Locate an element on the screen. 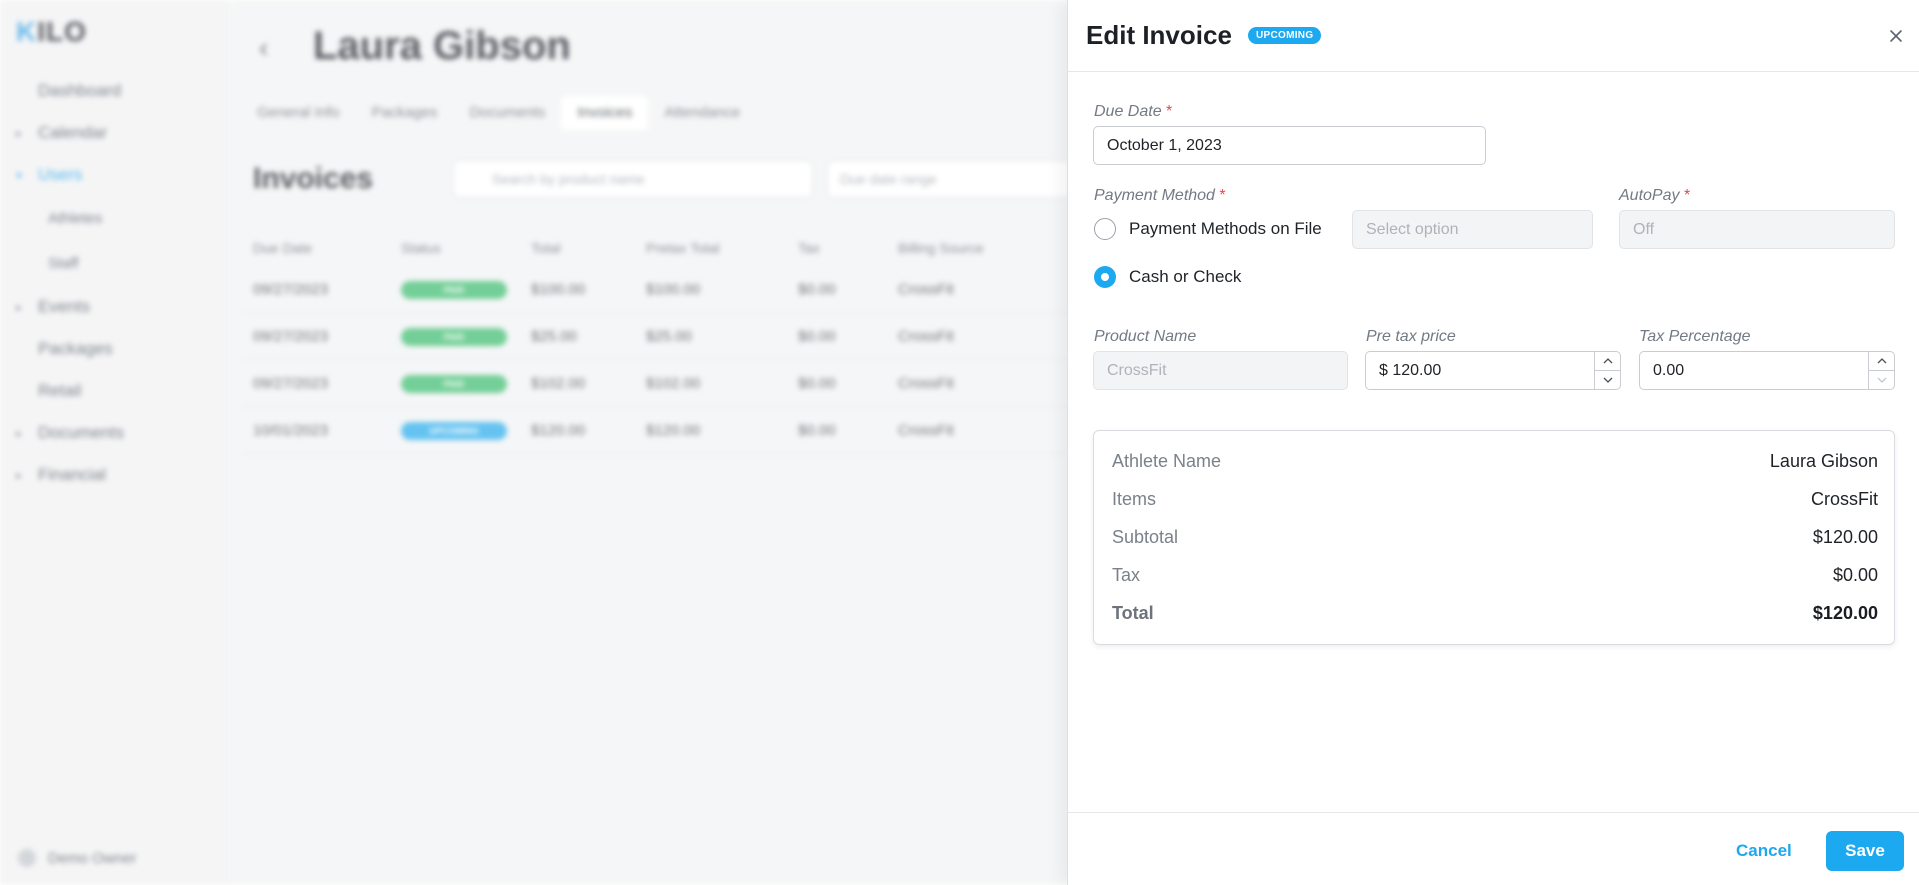 This screenshot has width=1919, height=885. due-date-field: October 1, 2023 is located at coordinates (1289, 145).